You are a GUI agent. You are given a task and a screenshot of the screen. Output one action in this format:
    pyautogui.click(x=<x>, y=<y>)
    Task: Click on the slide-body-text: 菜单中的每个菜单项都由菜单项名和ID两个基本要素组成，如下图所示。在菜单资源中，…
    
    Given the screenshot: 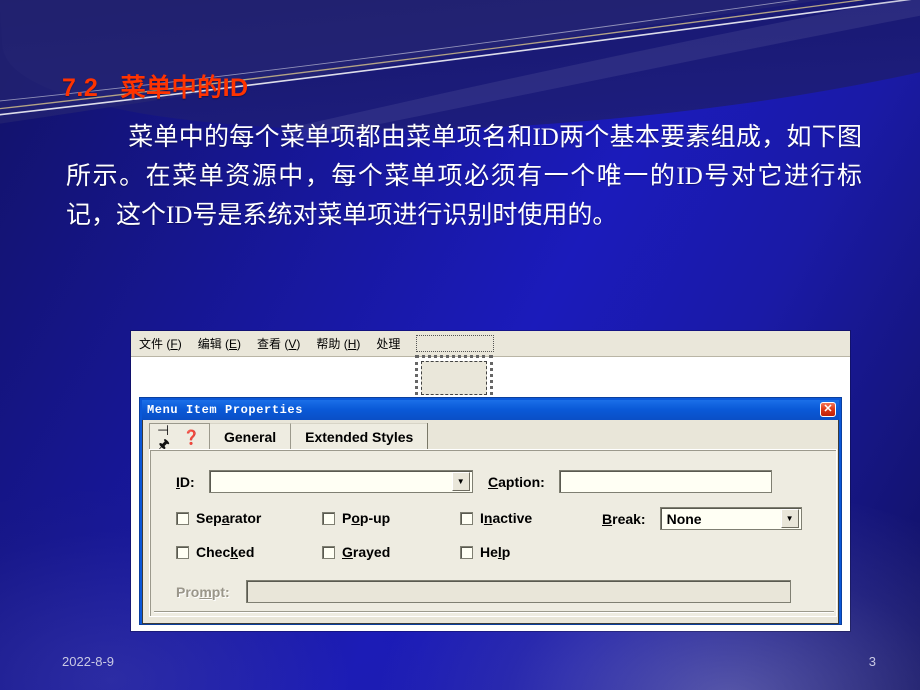 What is the action you would take?
    pyautogui.click(x=464, y=176)
    